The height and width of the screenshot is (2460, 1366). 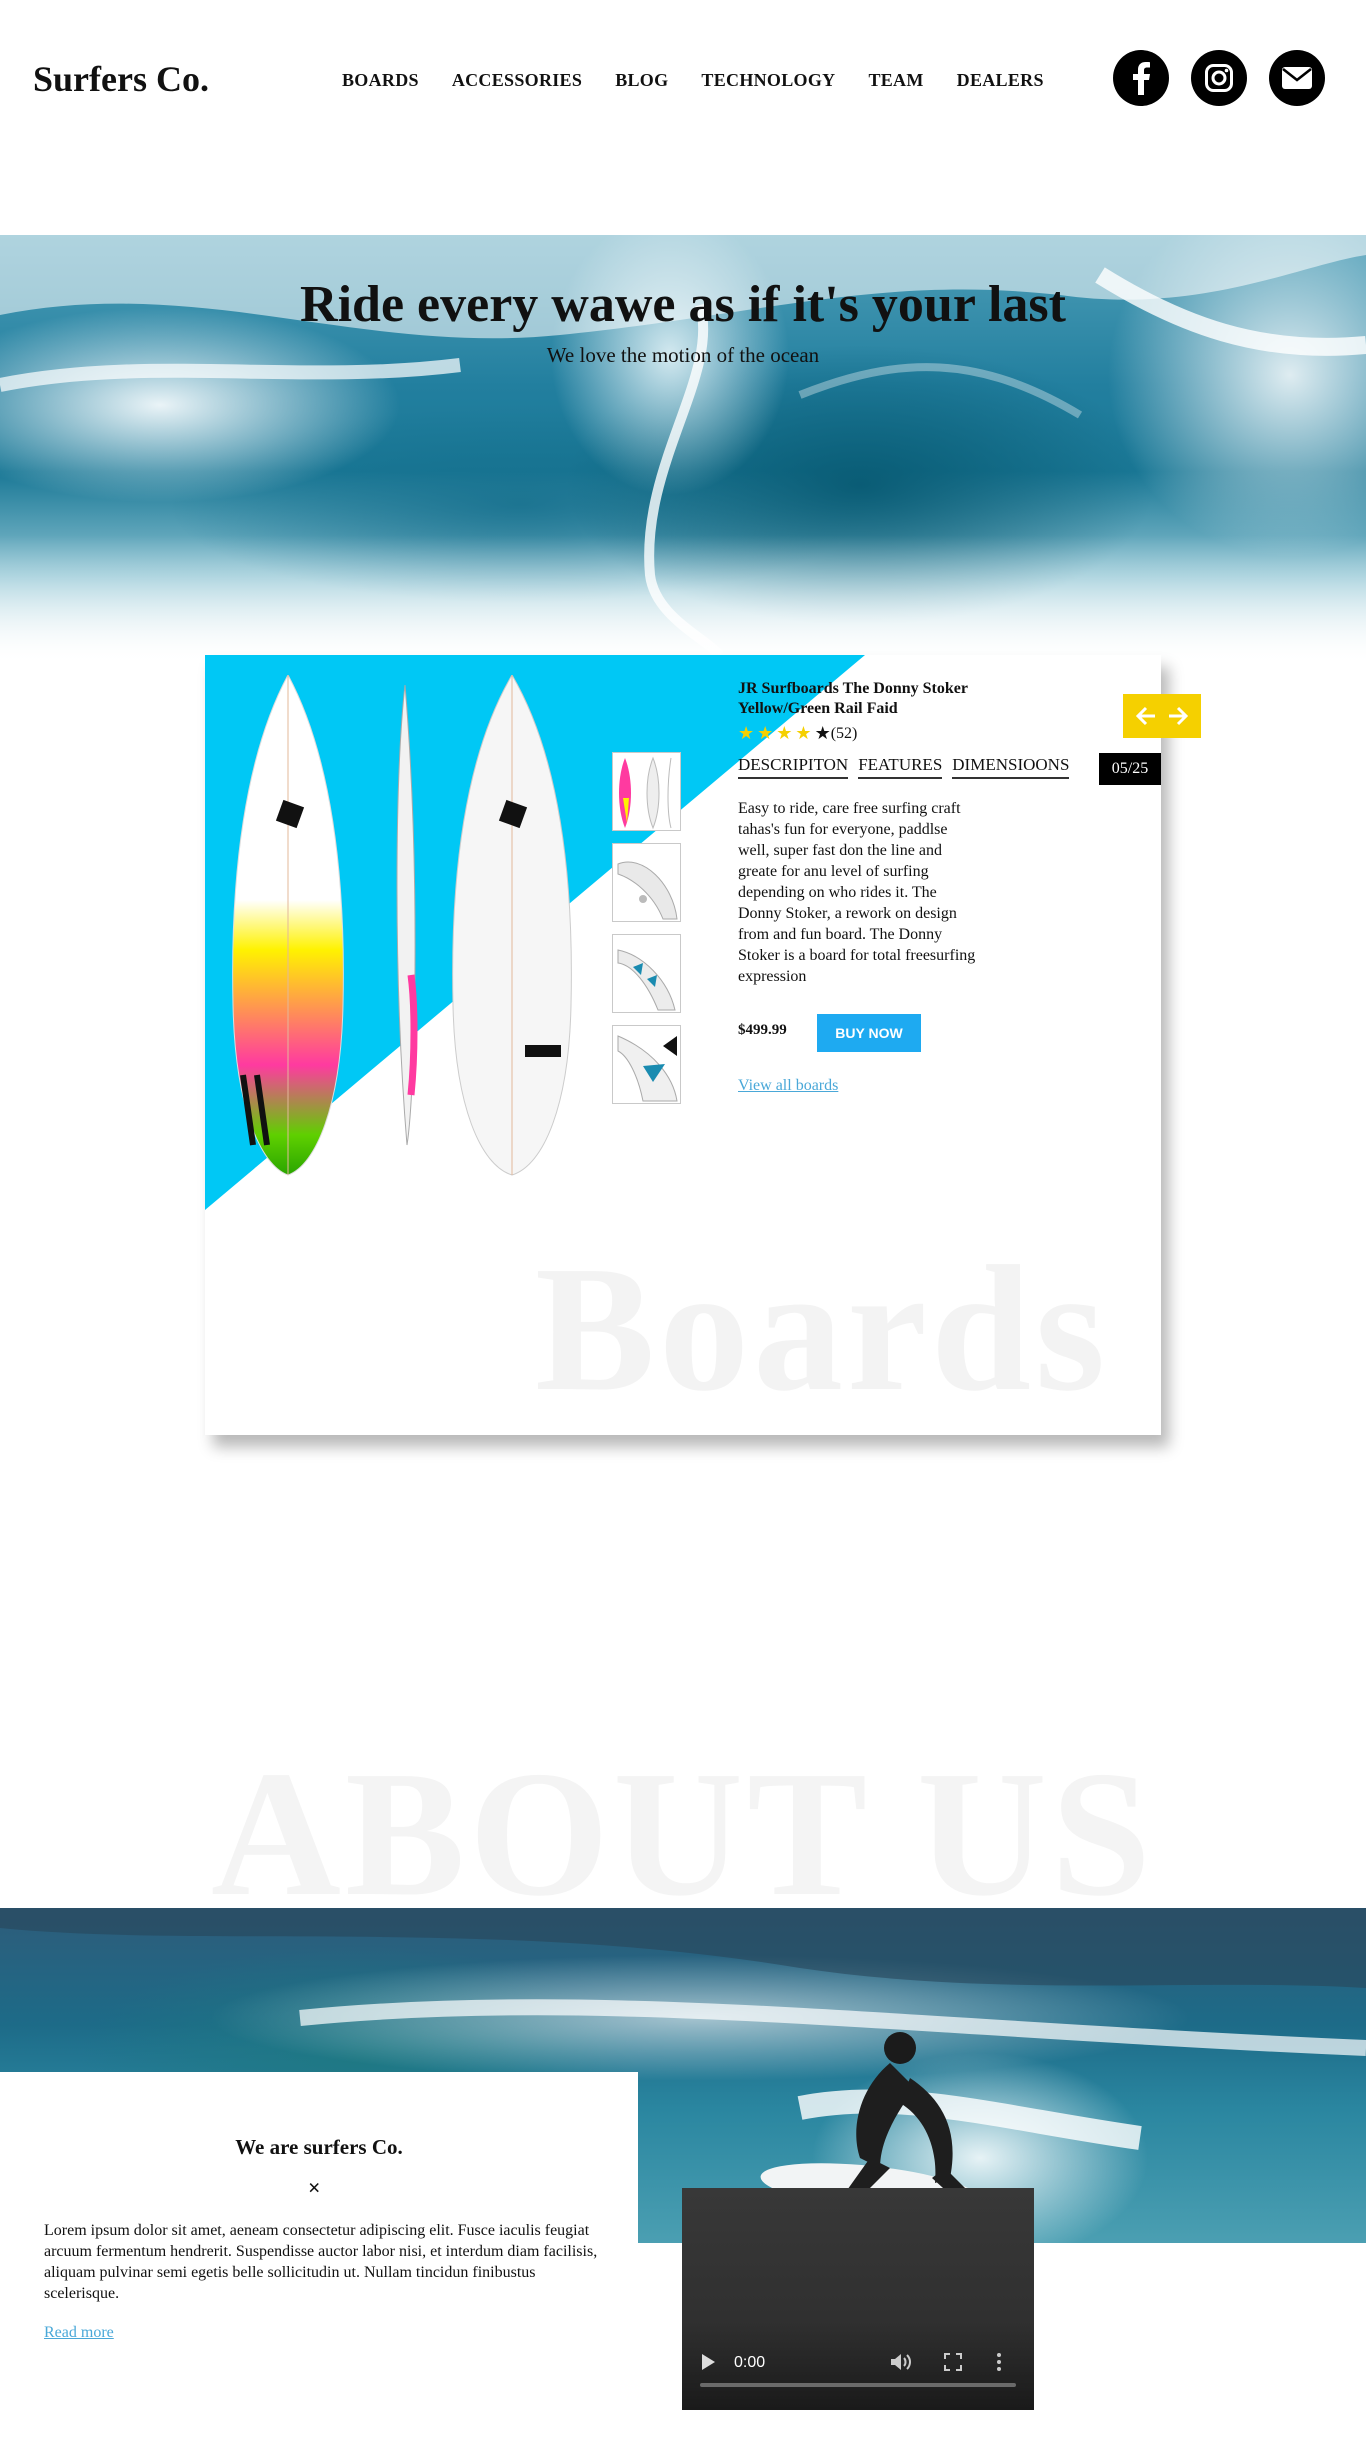 I want to click on background-word-boards: Boards, so click(x=822, y=1328).